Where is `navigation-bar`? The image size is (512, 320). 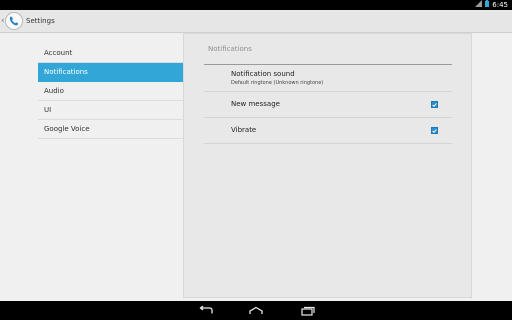
navigation-bar is located at coordinates (256, 310).